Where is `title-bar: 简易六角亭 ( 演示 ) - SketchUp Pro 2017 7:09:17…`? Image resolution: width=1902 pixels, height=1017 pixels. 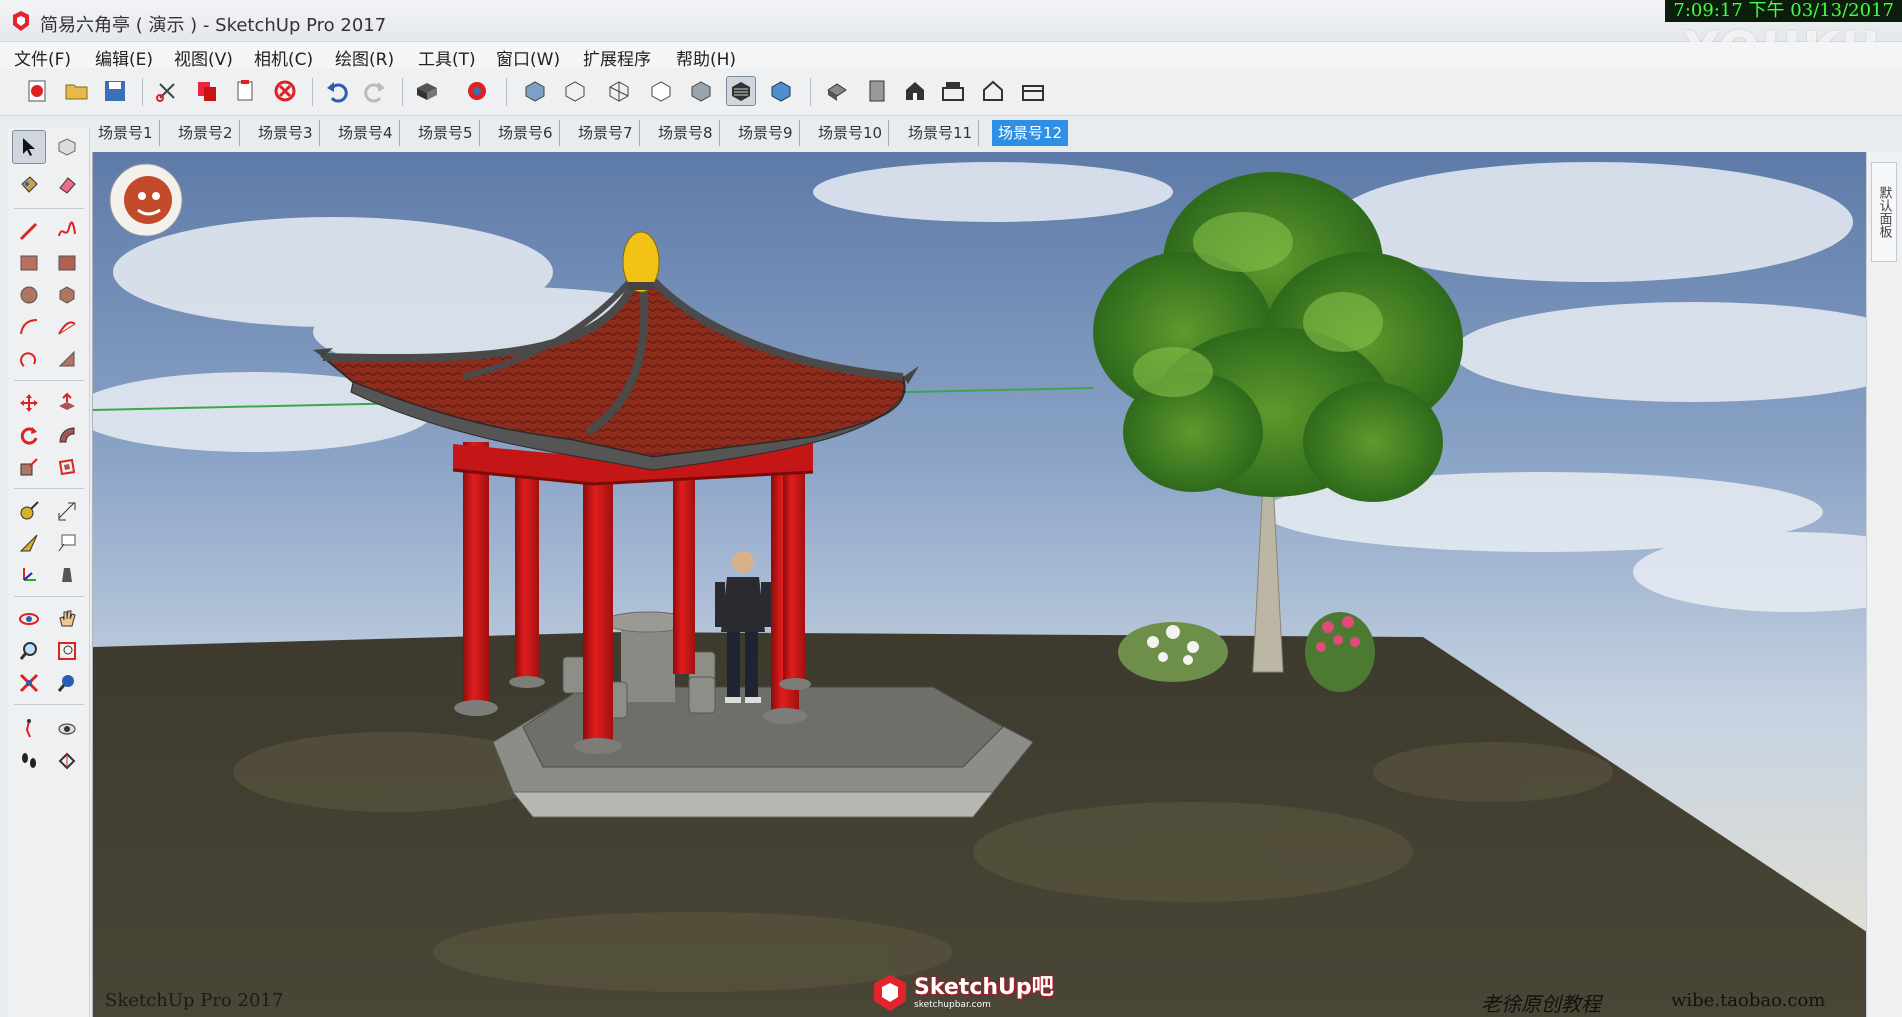 title-bar: 简易六角亭 ( 演示 ) - SketchUp Pro 2017 7:09:17… is located at coordinates (951, 39).